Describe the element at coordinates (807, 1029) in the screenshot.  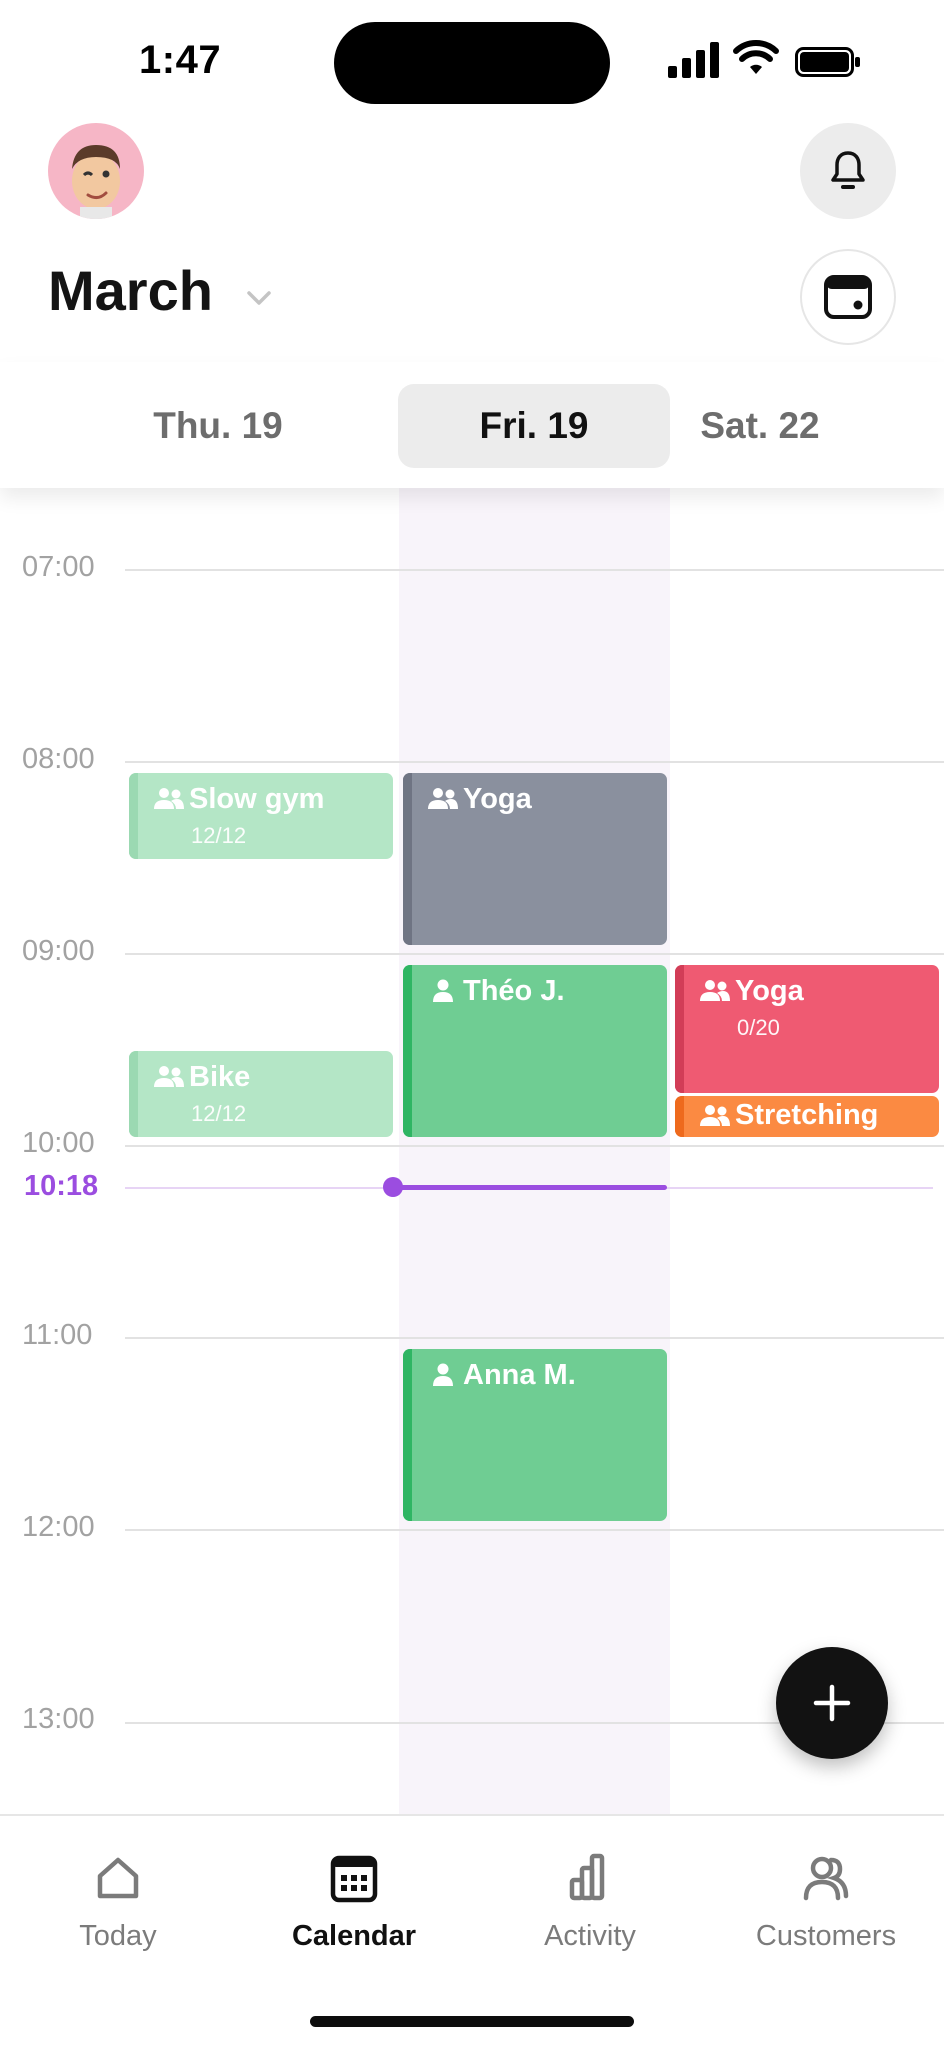
I see `event-yoga-sat: Yoga 0/20` at that location.